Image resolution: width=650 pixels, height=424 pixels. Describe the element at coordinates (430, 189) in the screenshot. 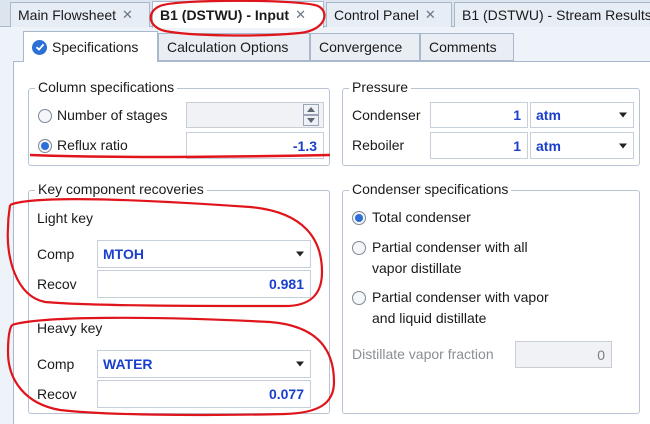

I see `condenser-specifications-title: Condenser specifications` at that location.